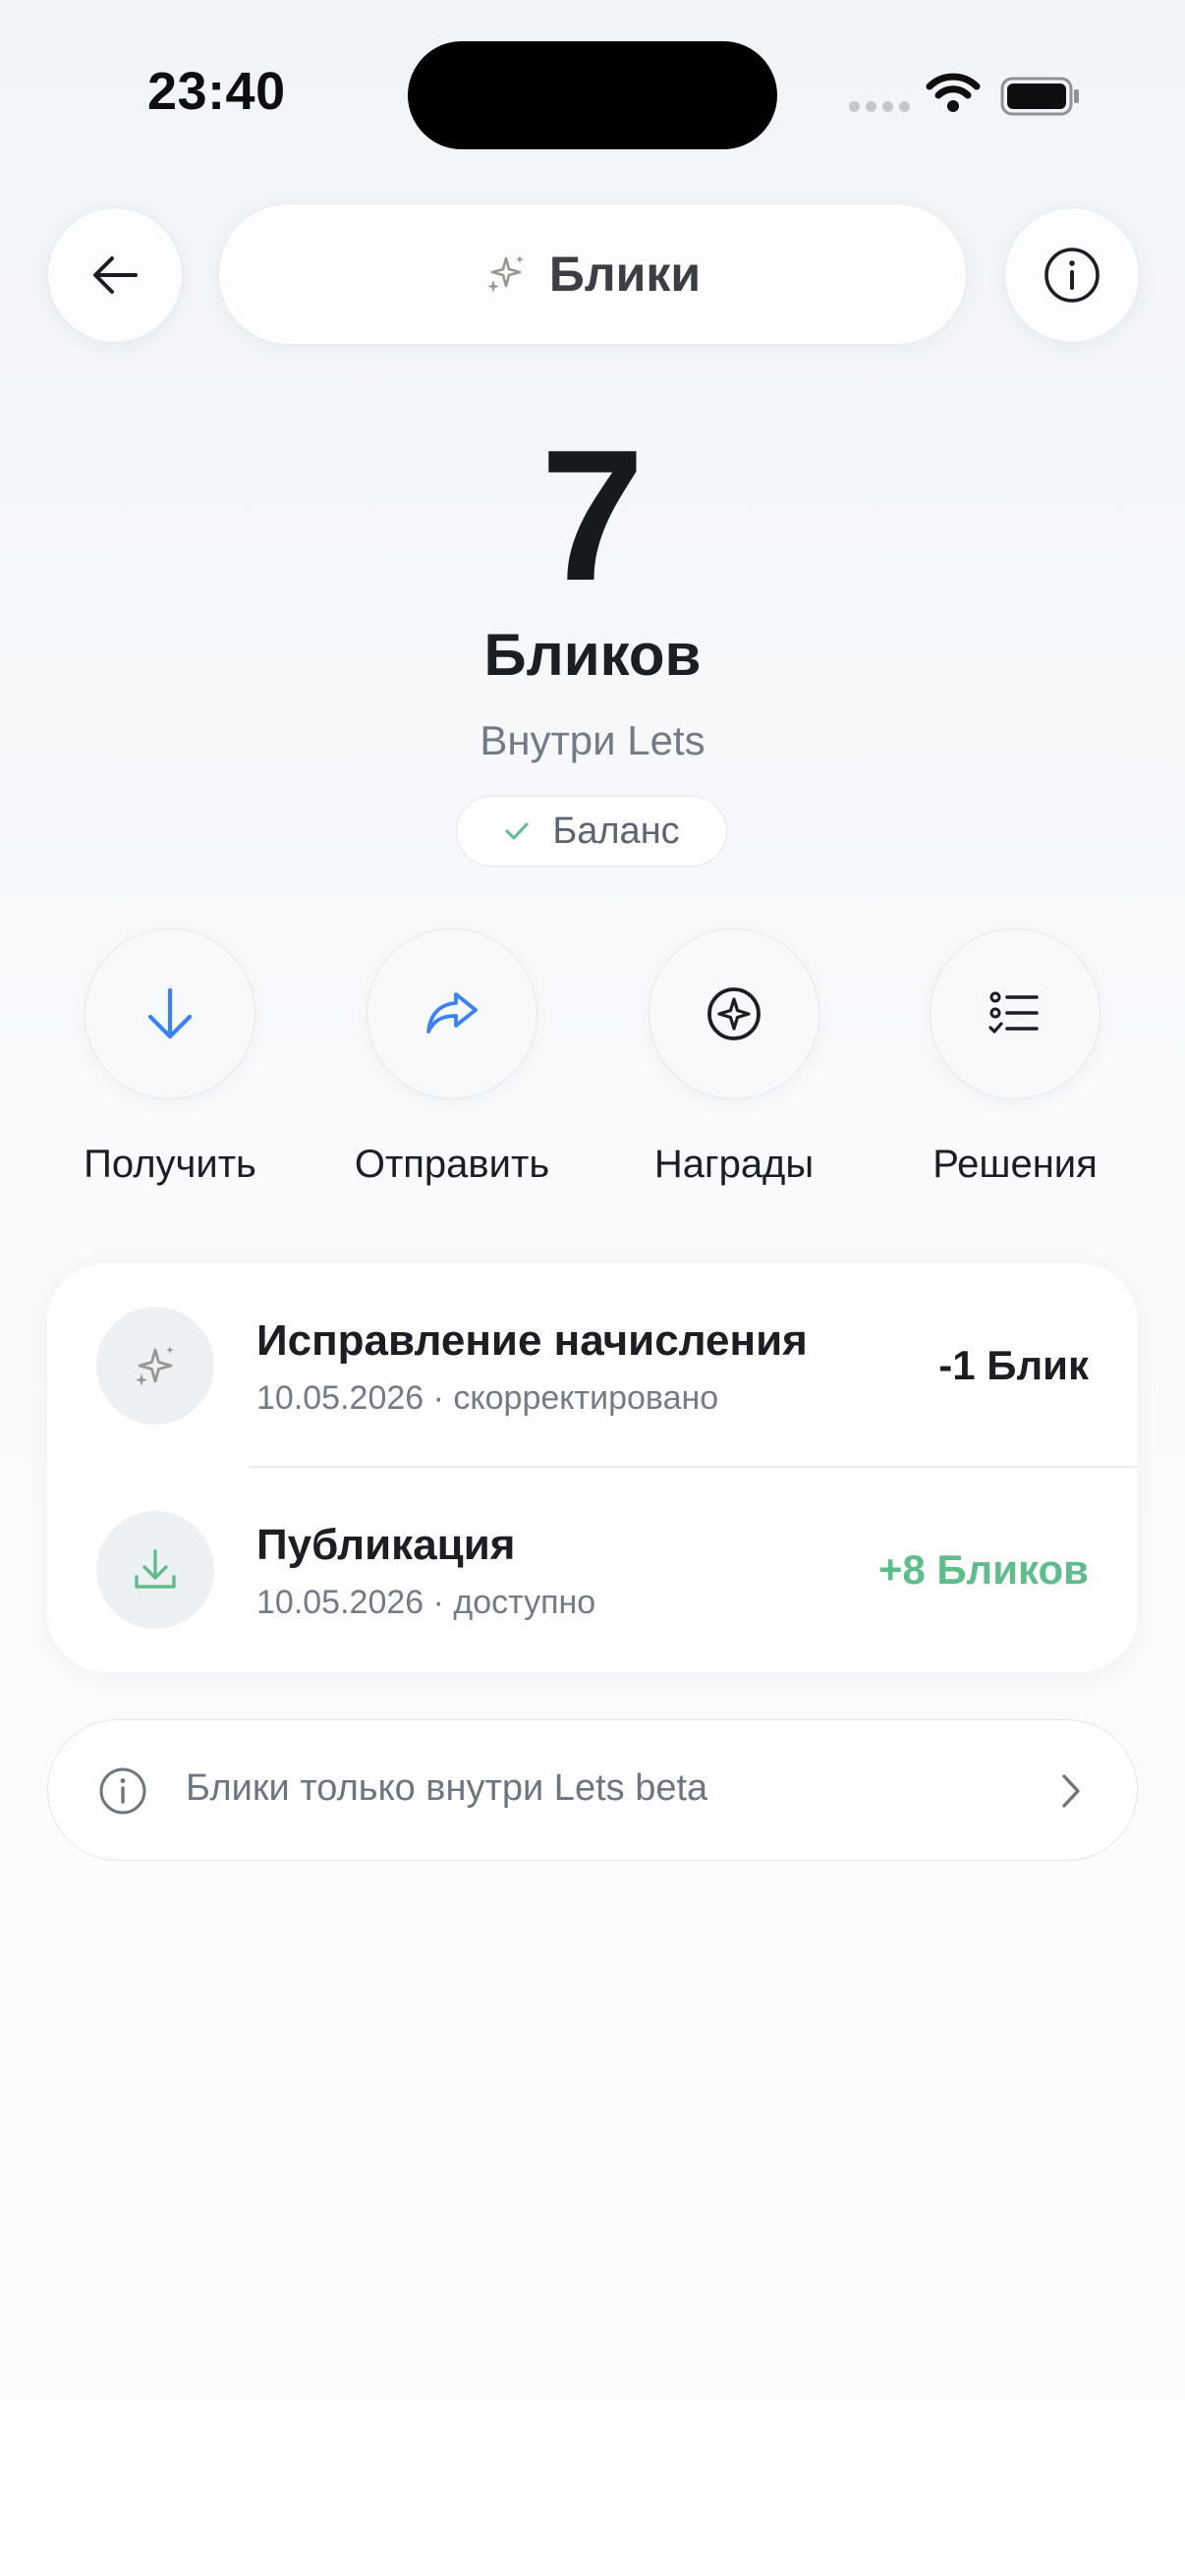 This screenshot has height=2576, width=1185. I want to click on transaction-amount: -1 Блик, so click(1014, 1365).